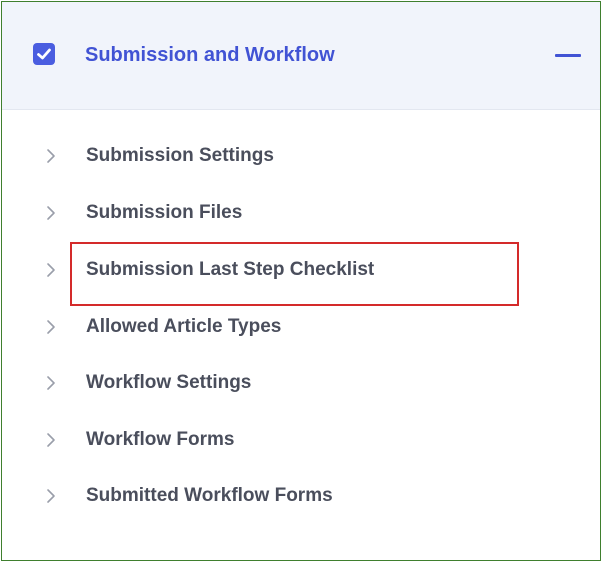  I want to click on menu-item-label: Submission Files, so click(164, 212).